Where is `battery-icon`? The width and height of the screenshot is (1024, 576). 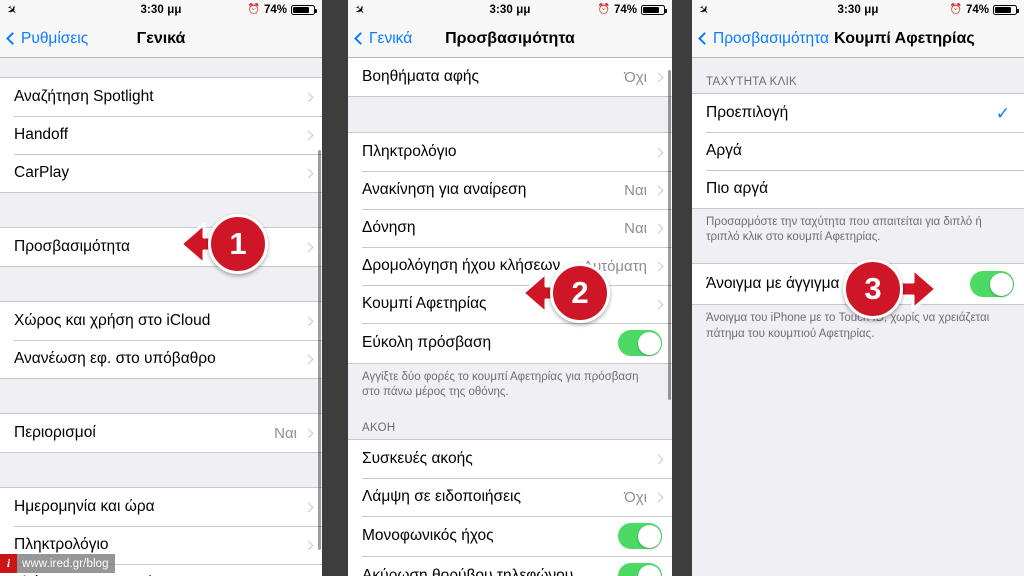 battery-icon is located at coordinates (1006, 10).